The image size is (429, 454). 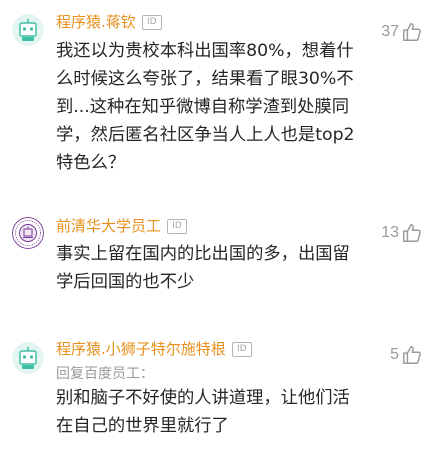 I want to click on comment-text: 事实上留在国内的比出国的多，出国留 学后回国的也不少, so click(x=212, y=268).